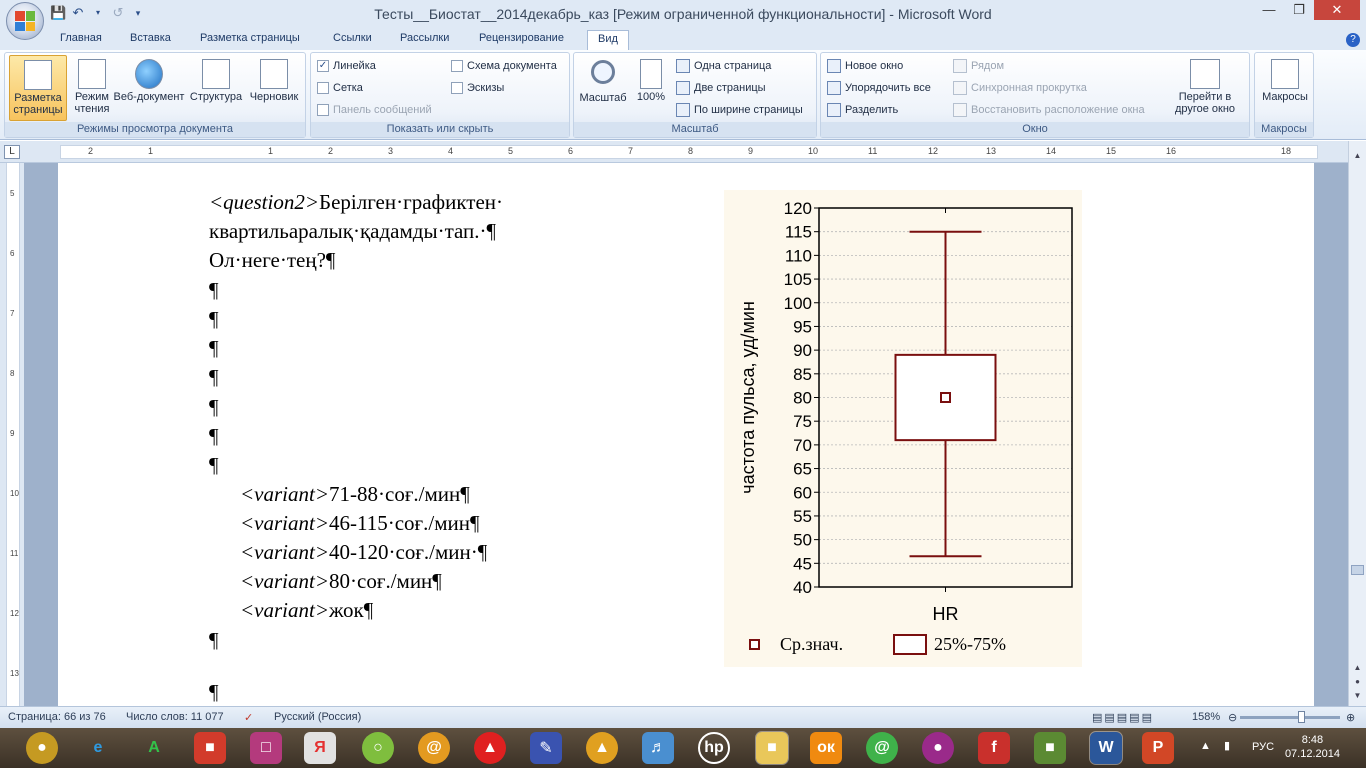 This screenshot has height=768, width=1366. What do you see at coordinates (360, 523) in the screenshot?
I see `variant-line: <variant>46-115·соғ./мин¶` at bounding box center [360, 523].